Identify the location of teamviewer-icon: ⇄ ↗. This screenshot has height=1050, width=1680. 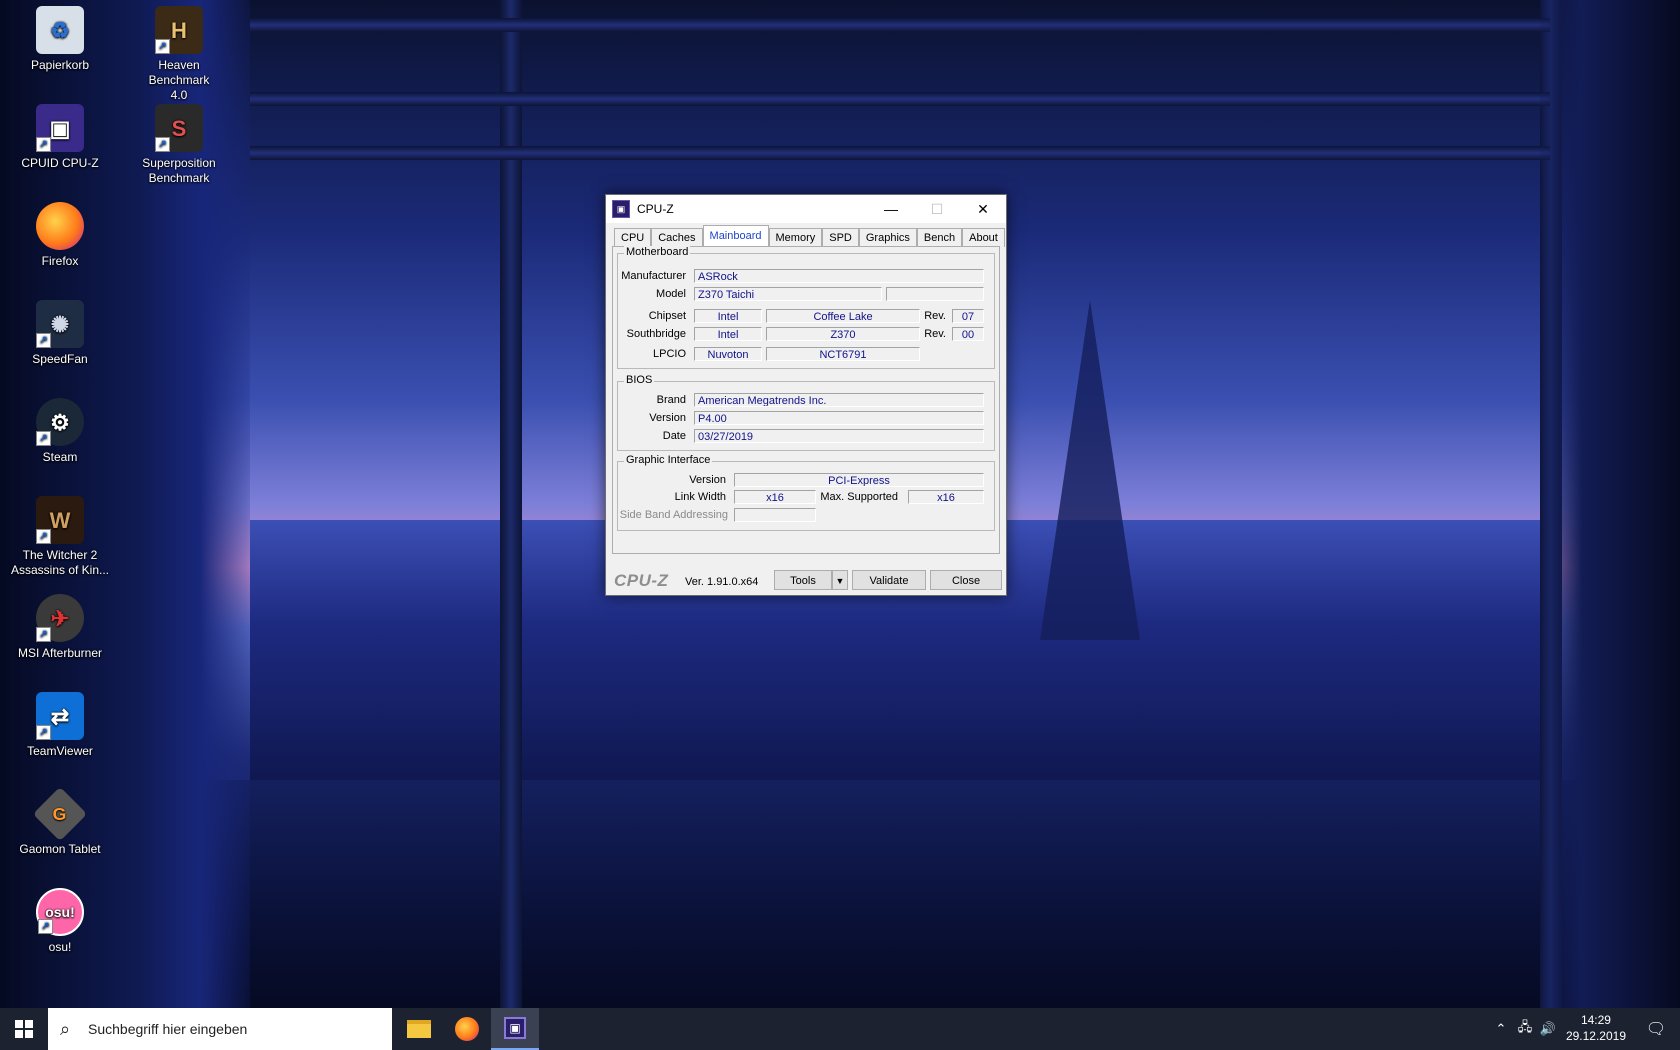
(60, 716).